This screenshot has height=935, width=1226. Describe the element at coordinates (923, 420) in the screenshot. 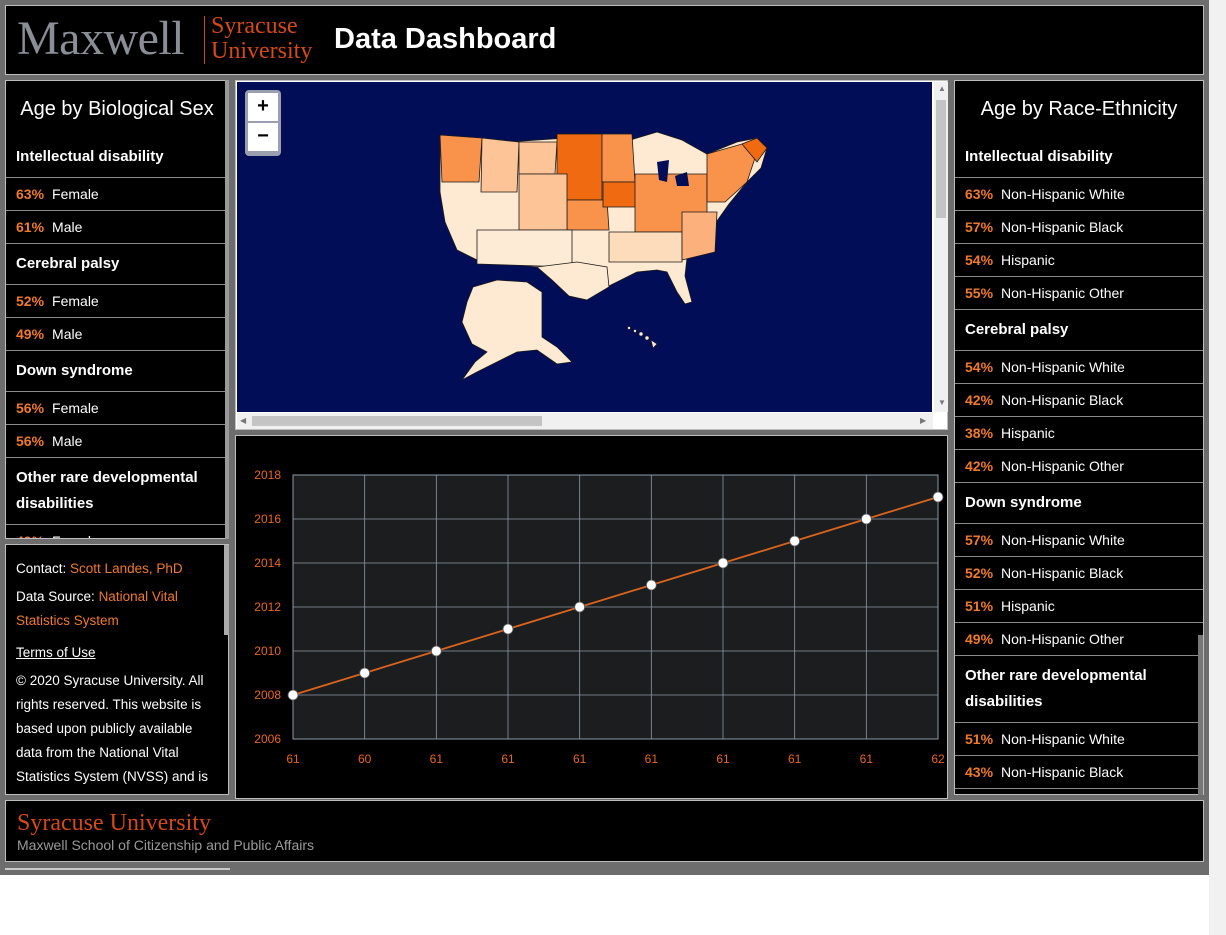

I see `scroll-right-arrow-icon: ▶` at that location.